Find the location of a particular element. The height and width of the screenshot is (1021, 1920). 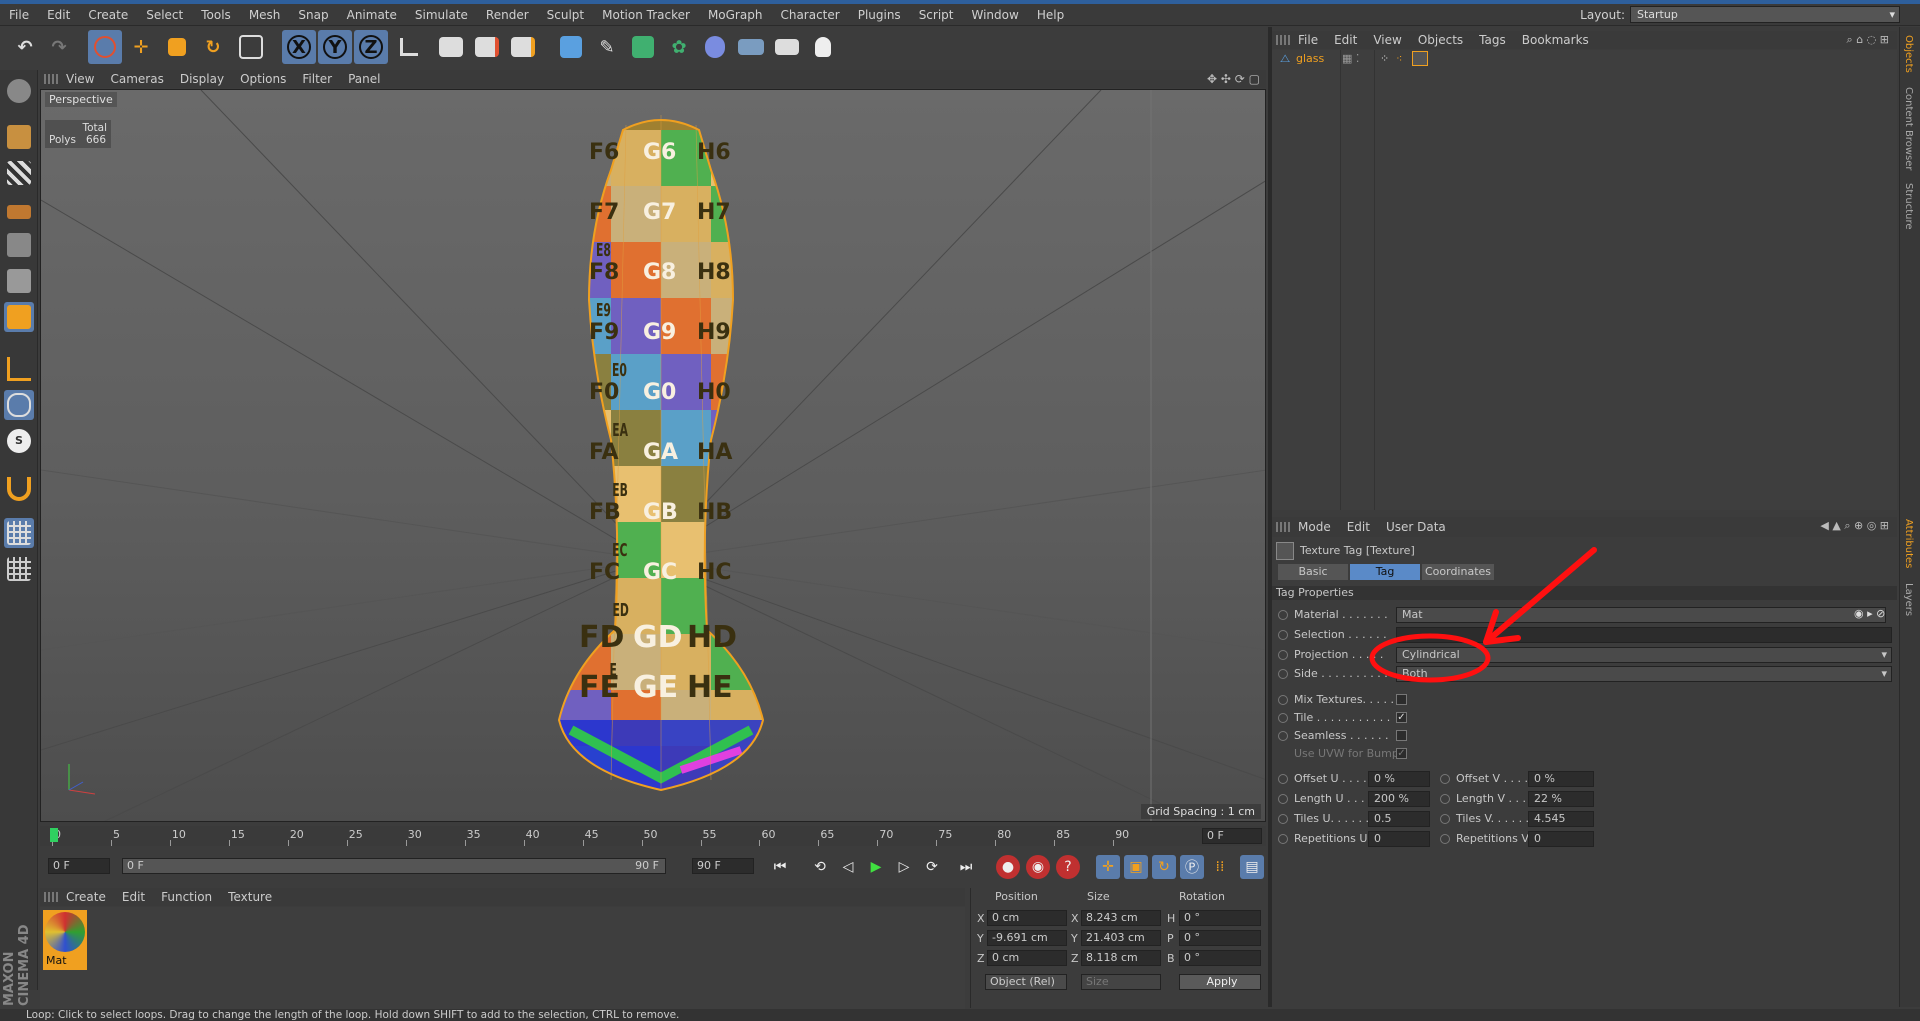

menu-mesh: Mesh is located at coordinates (265, 15).